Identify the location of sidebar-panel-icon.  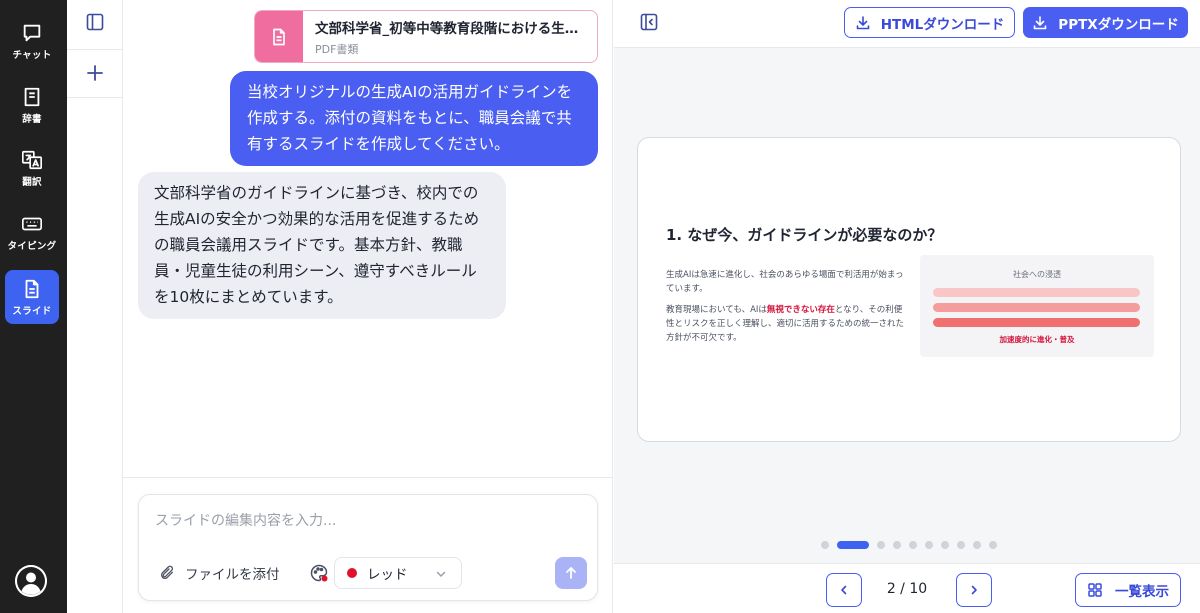
(95, 22).